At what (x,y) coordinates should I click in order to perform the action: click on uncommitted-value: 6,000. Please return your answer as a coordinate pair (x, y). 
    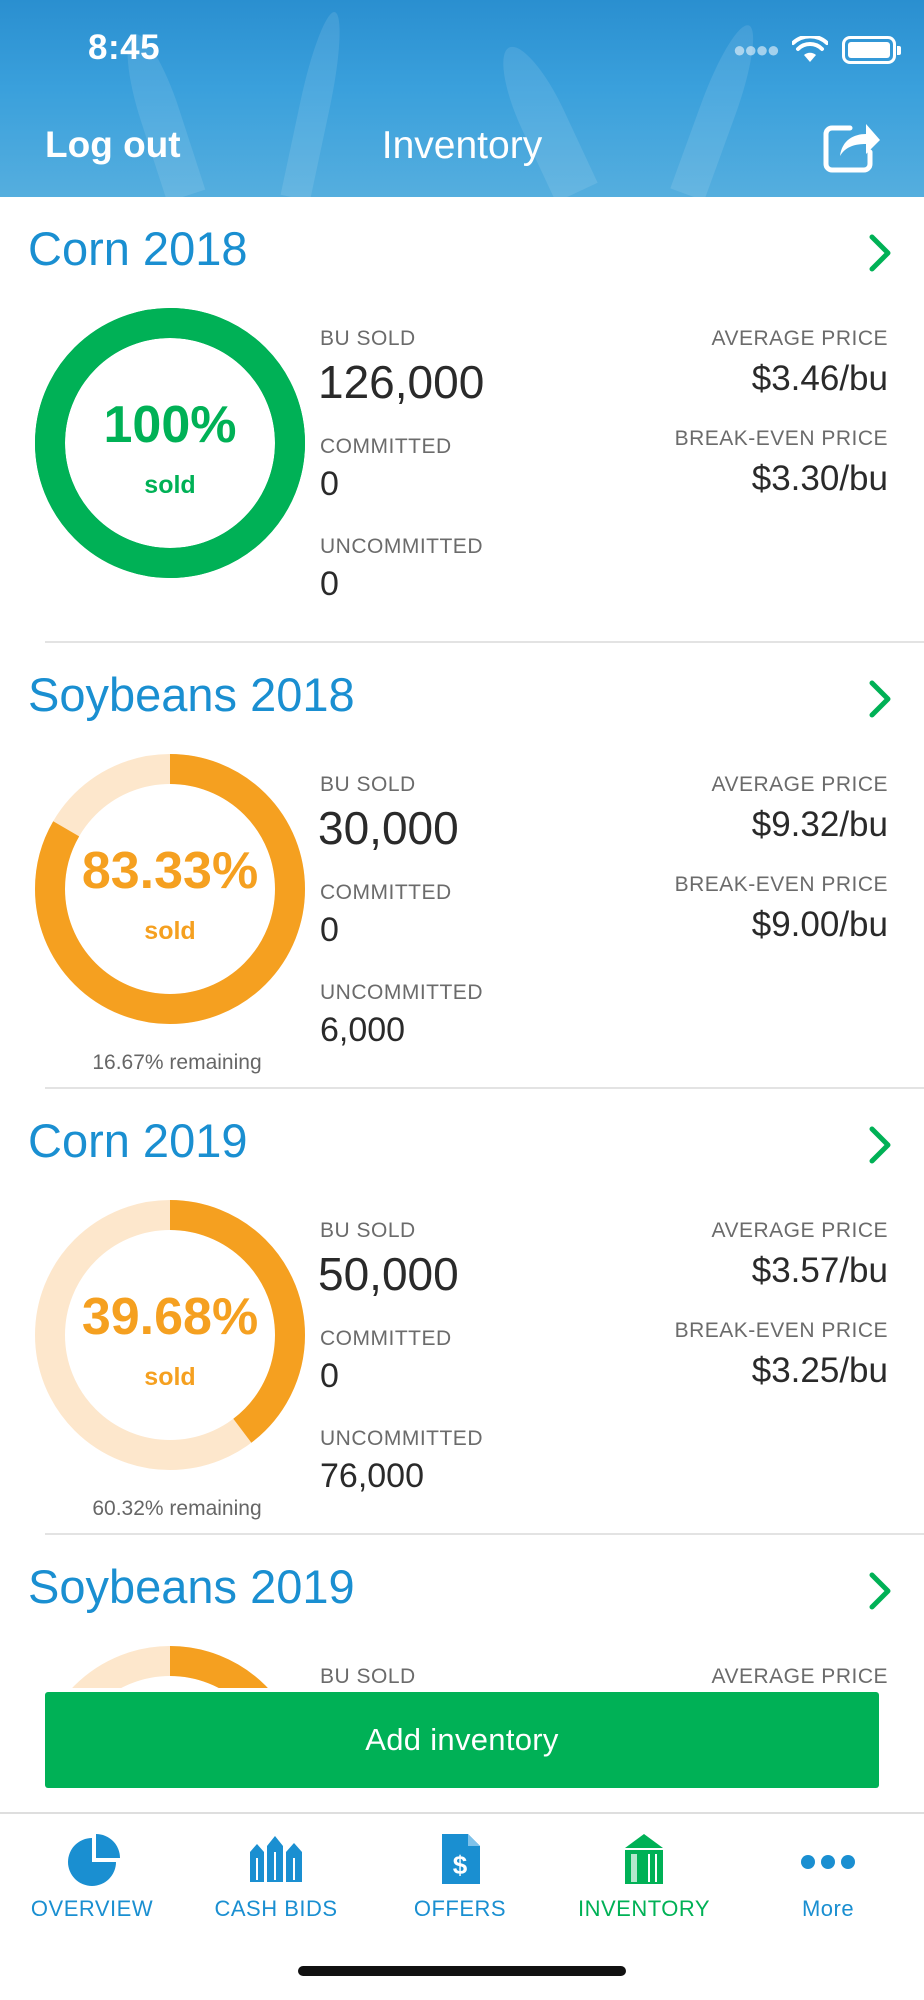
    Looking at the image, I should click on (363, 1030).